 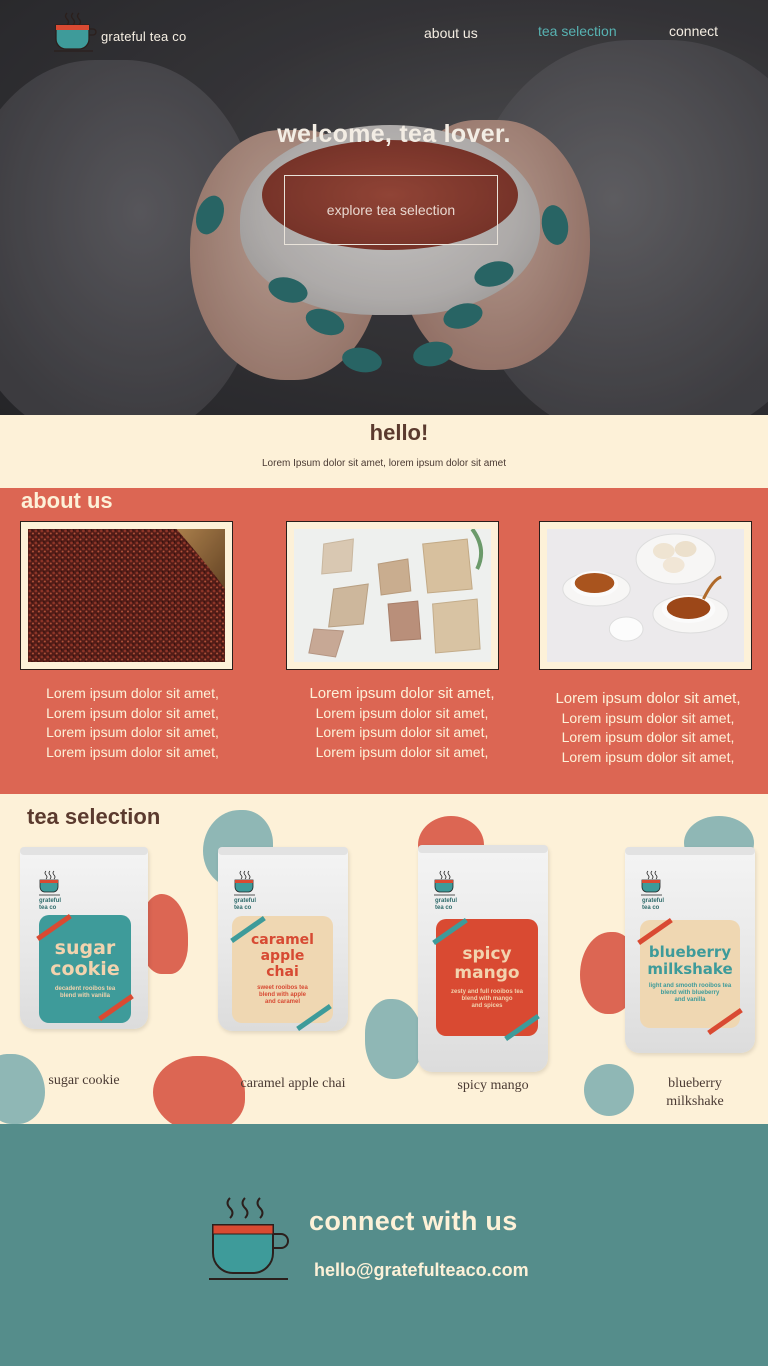 What do you see at coordinates (493, 1086) in the screenshot?
I see `product-caption: spicy mango` at bounding box center [493, 1086].